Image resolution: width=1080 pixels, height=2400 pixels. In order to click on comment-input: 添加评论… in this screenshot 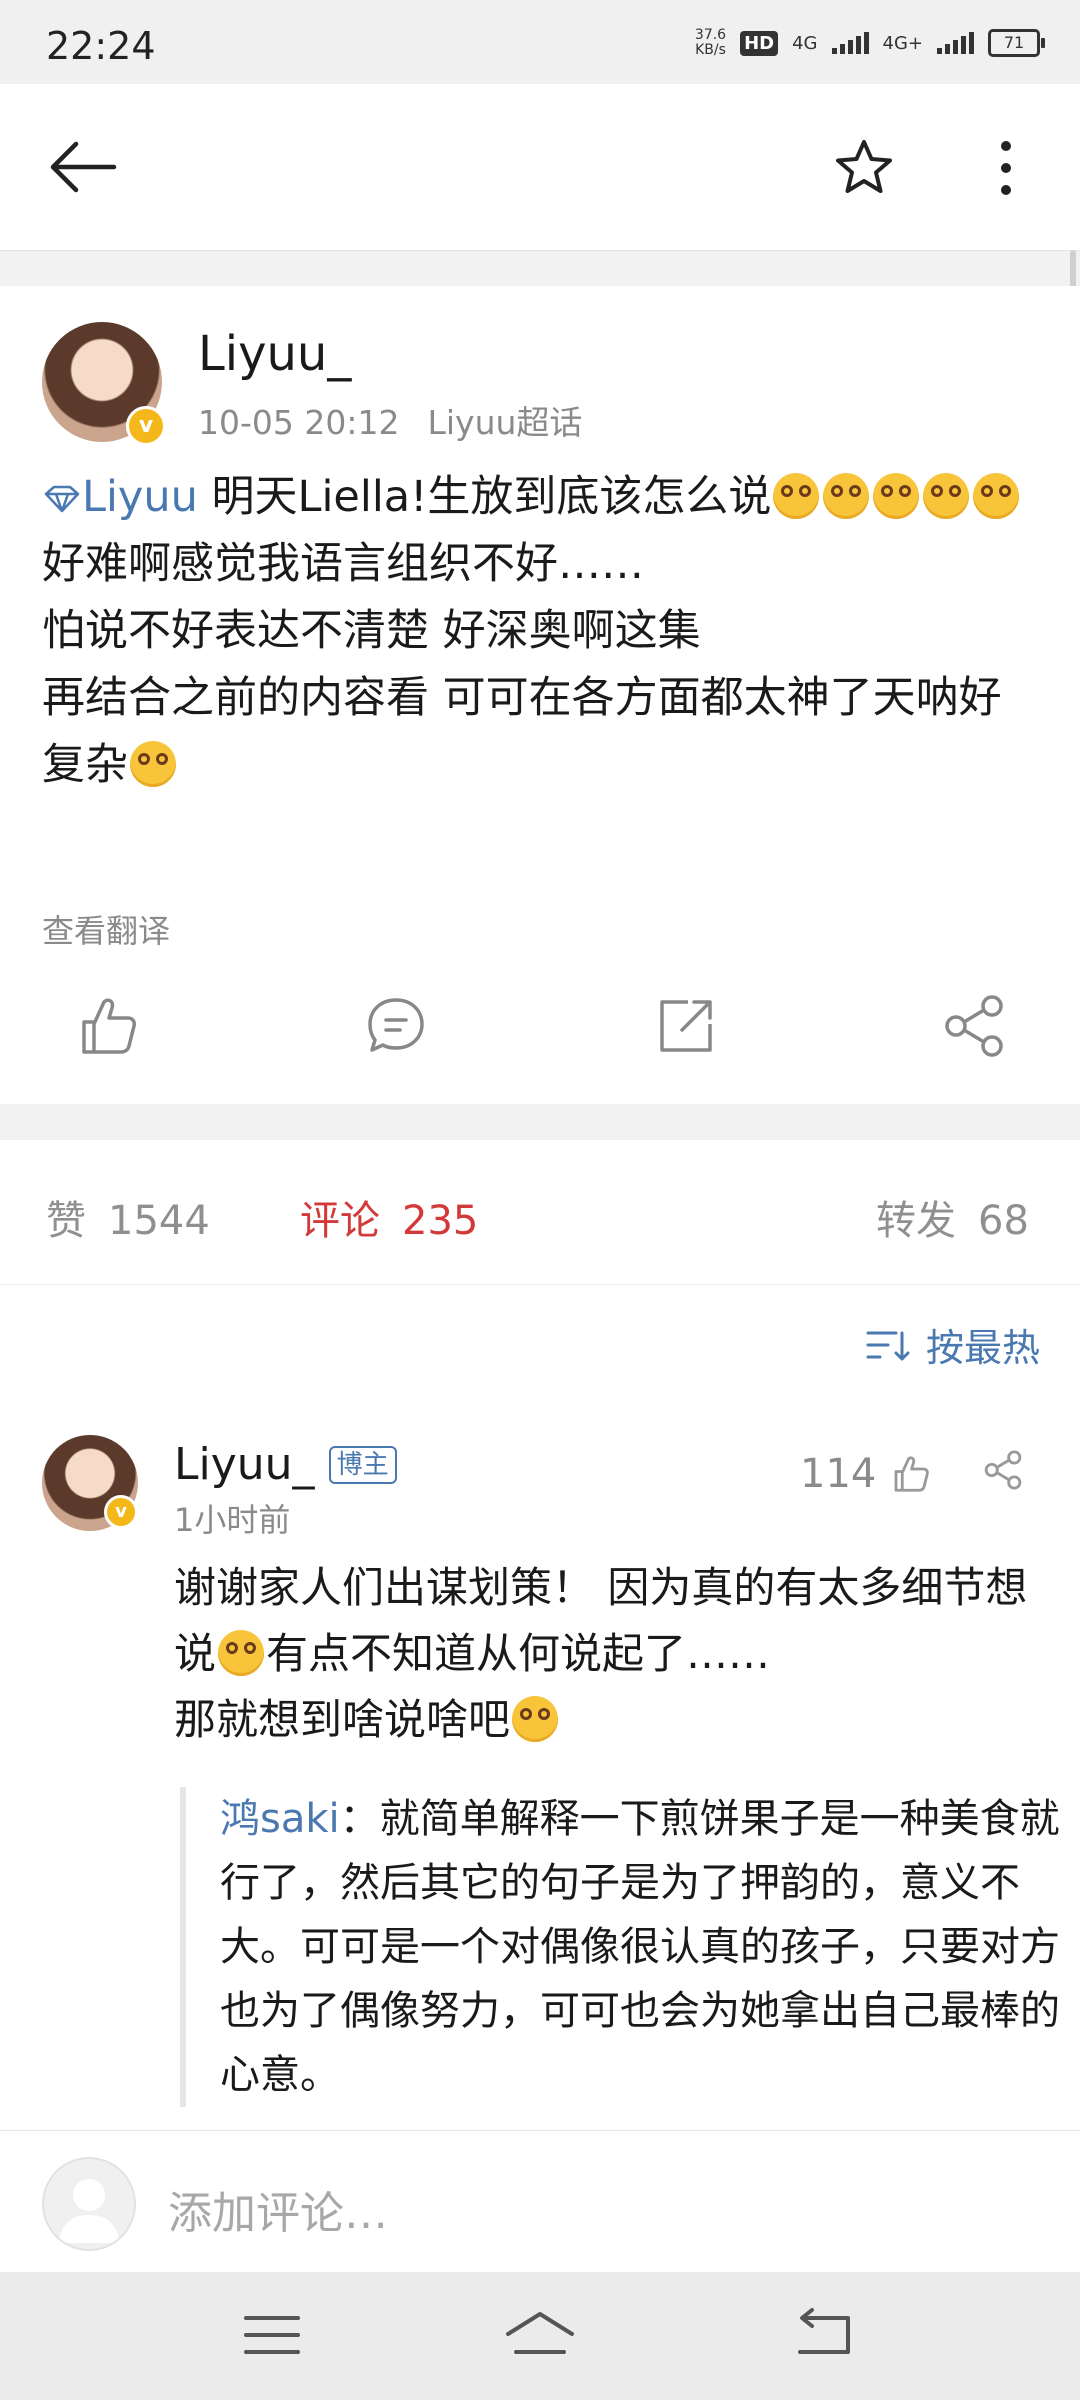, I will do `click(278, 2209)`.